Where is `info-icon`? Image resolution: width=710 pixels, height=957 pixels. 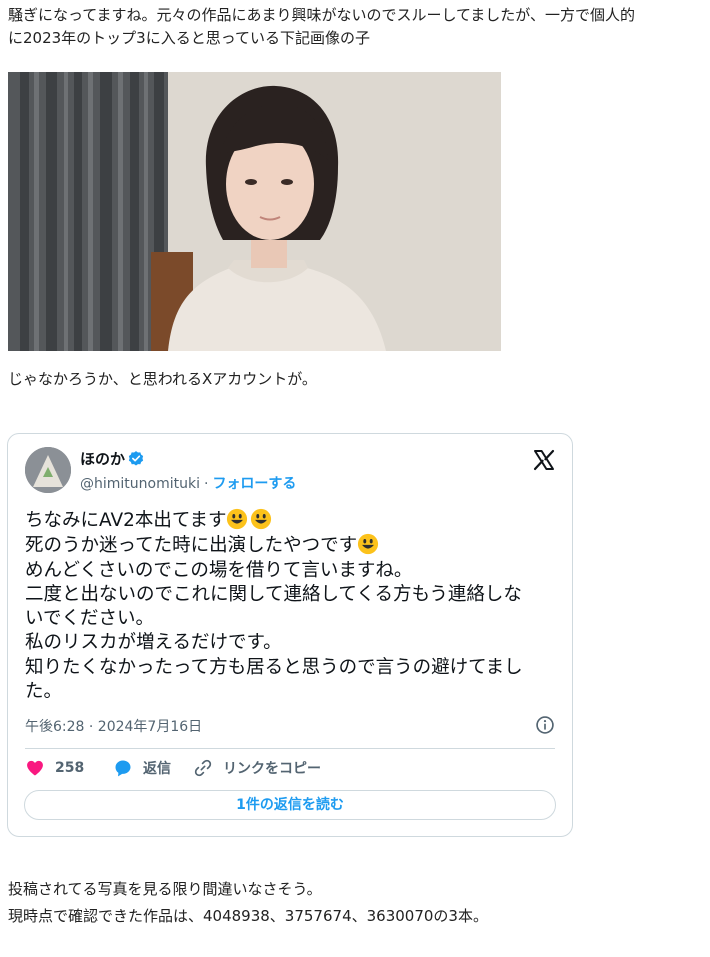
info-icon is located at coordinates (545, 725).